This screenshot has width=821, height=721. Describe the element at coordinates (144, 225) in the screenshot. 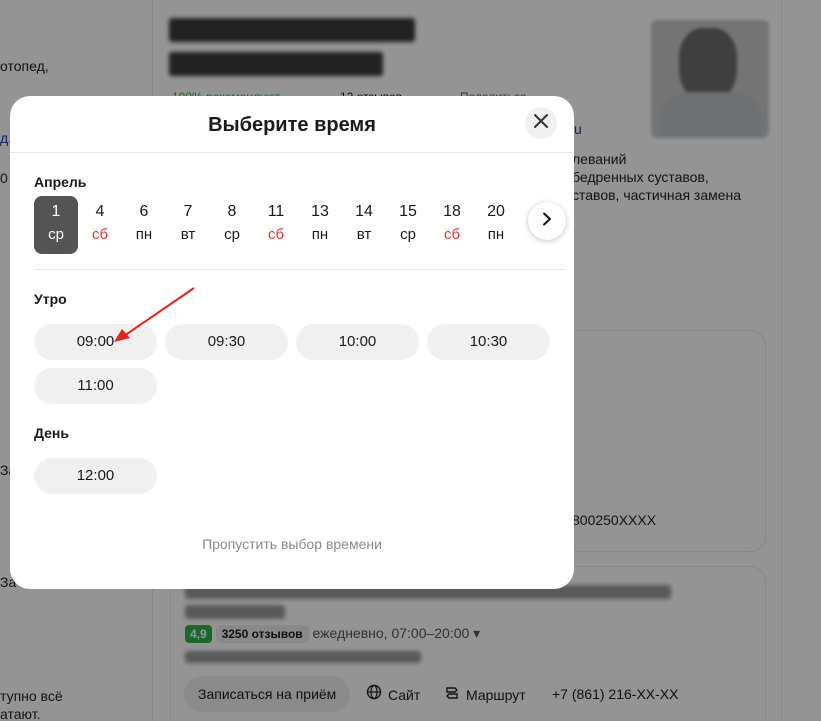

I see `date-option: 6 пн` at that location.